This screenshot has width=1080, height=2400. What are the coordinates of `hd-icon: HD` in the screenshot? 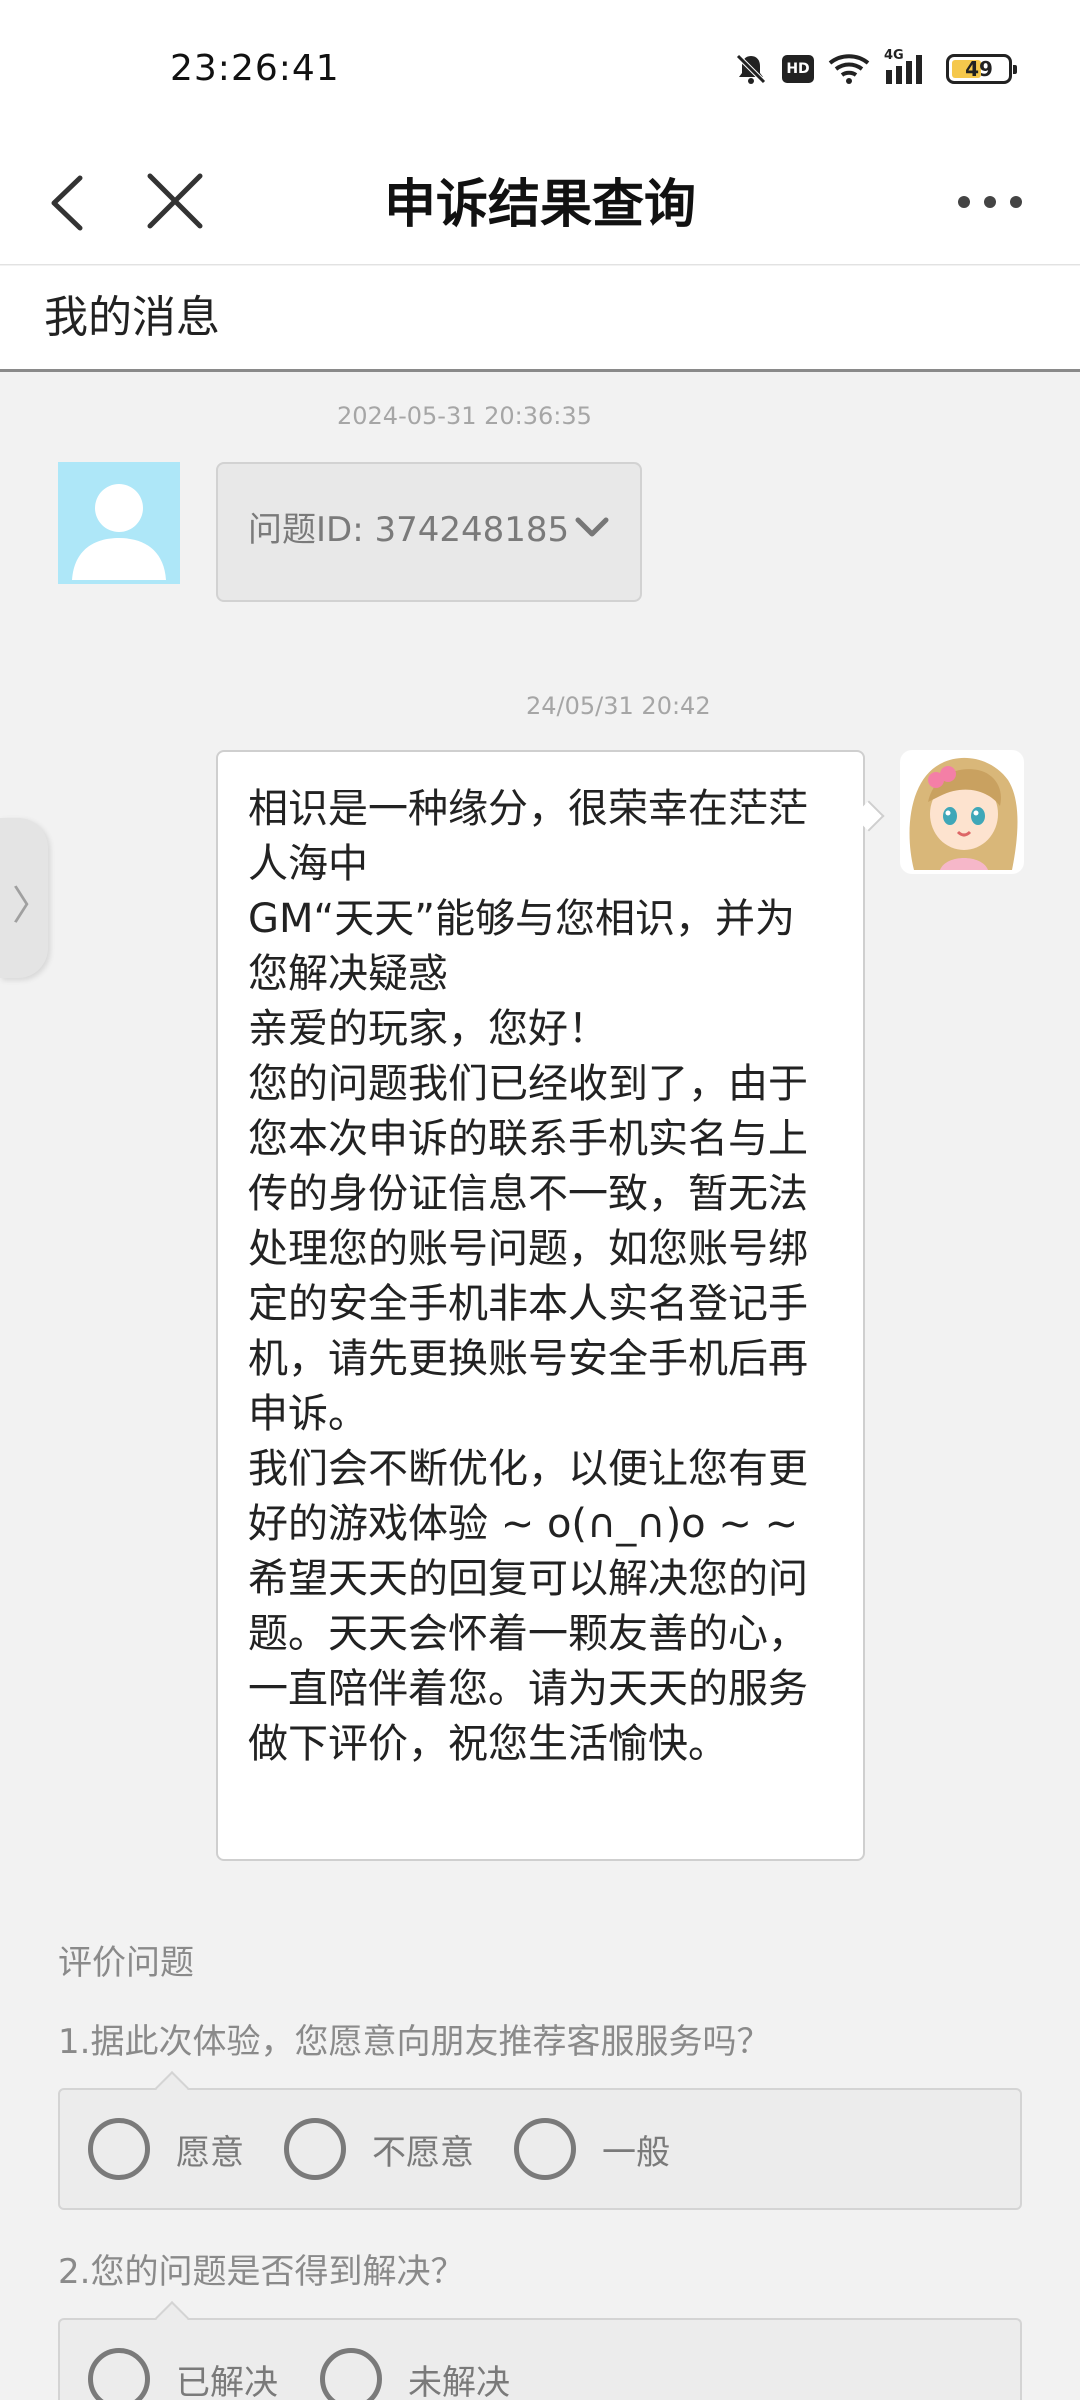 It's located at (798, 69).